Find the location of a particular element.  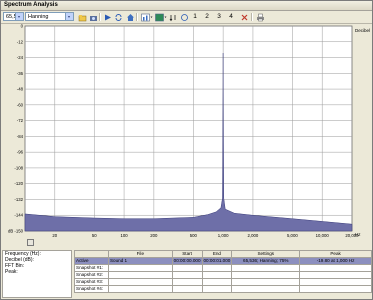

overlay-3-button: 3 is located at coordinates (219, 16).